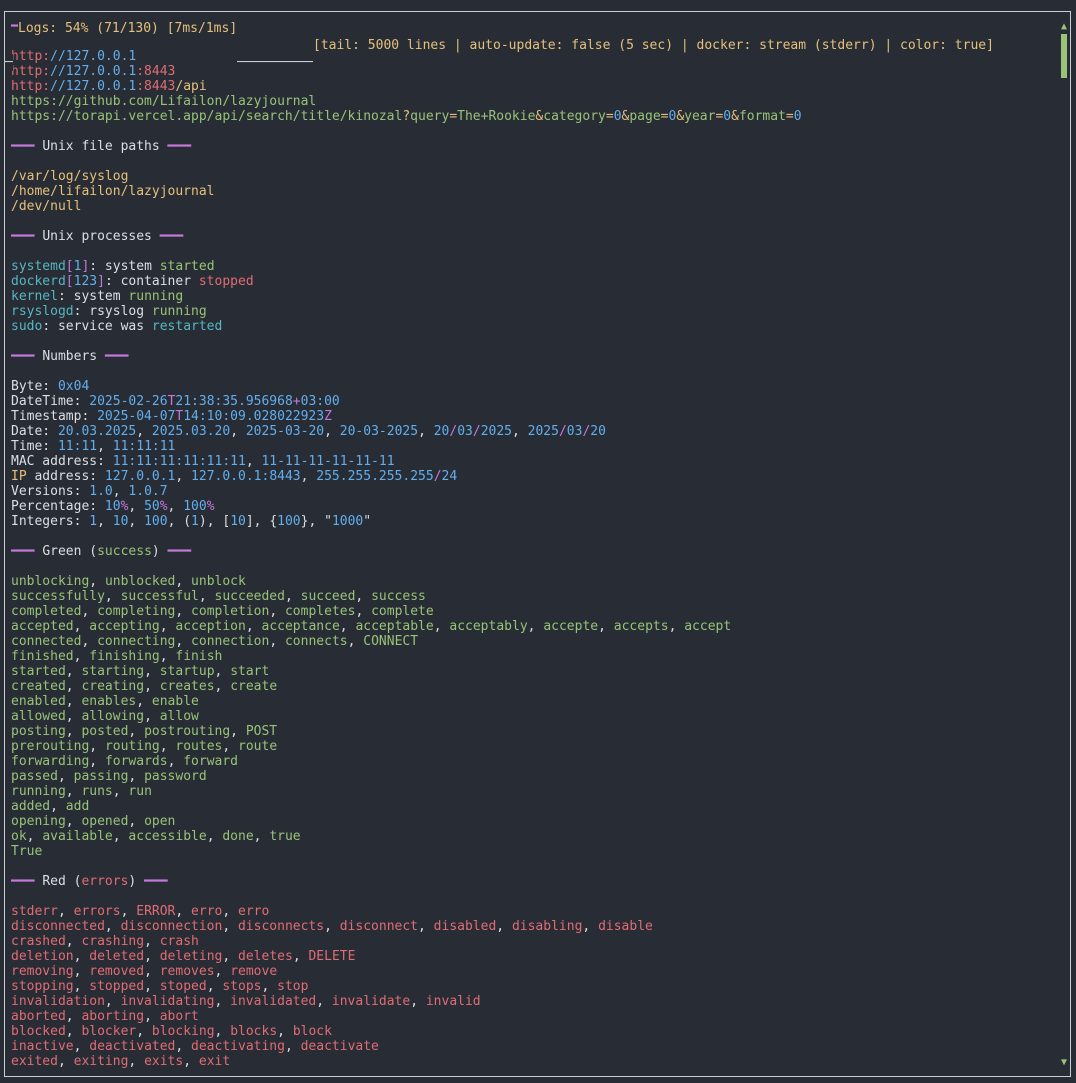  Describe the element at coordinates (128, 401) in the screenshot. I see `log-token: 2025-02-26` at that location.